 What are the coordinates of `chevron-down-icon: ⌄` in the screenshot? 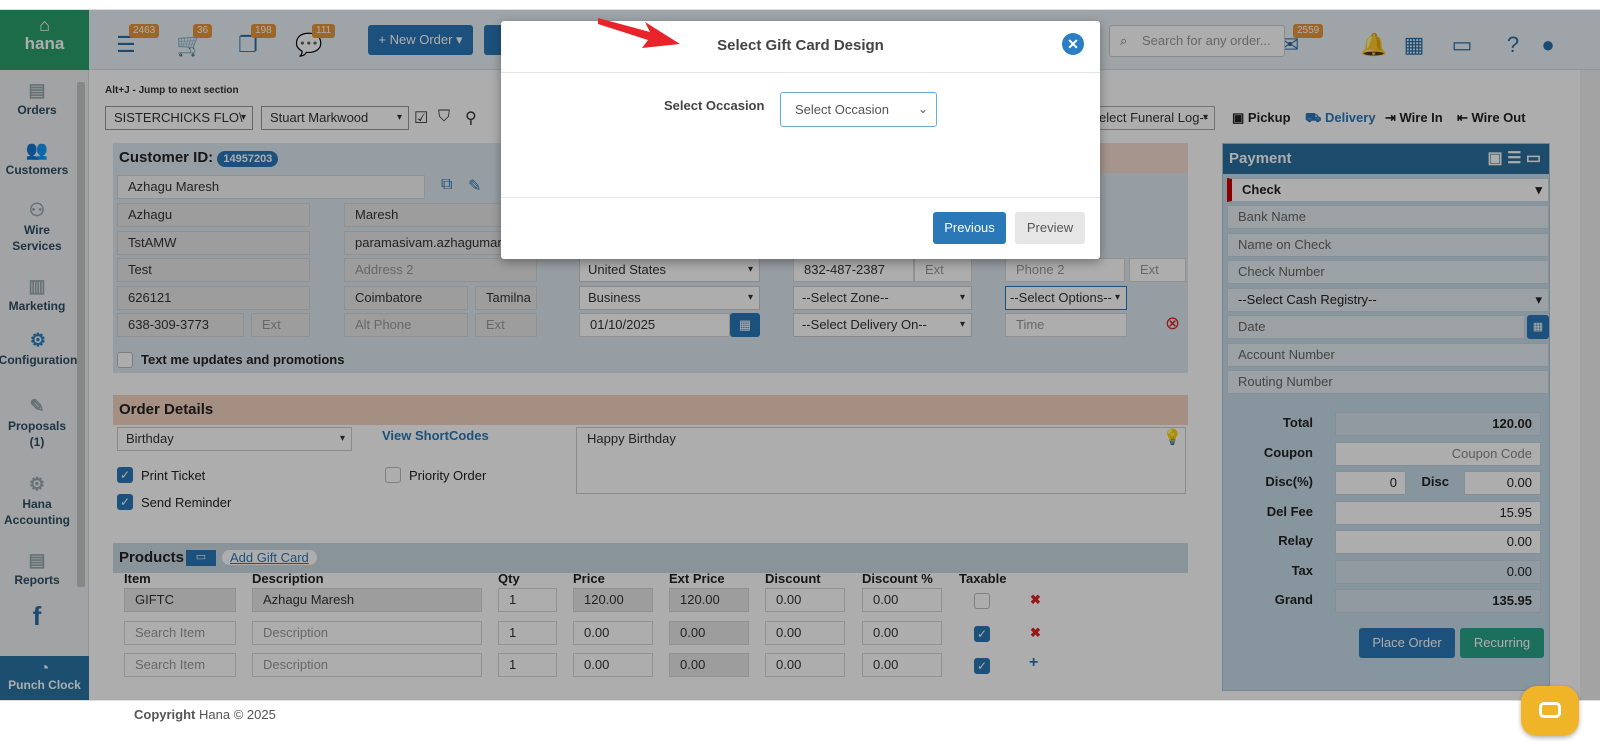 It's located at (922, 109).